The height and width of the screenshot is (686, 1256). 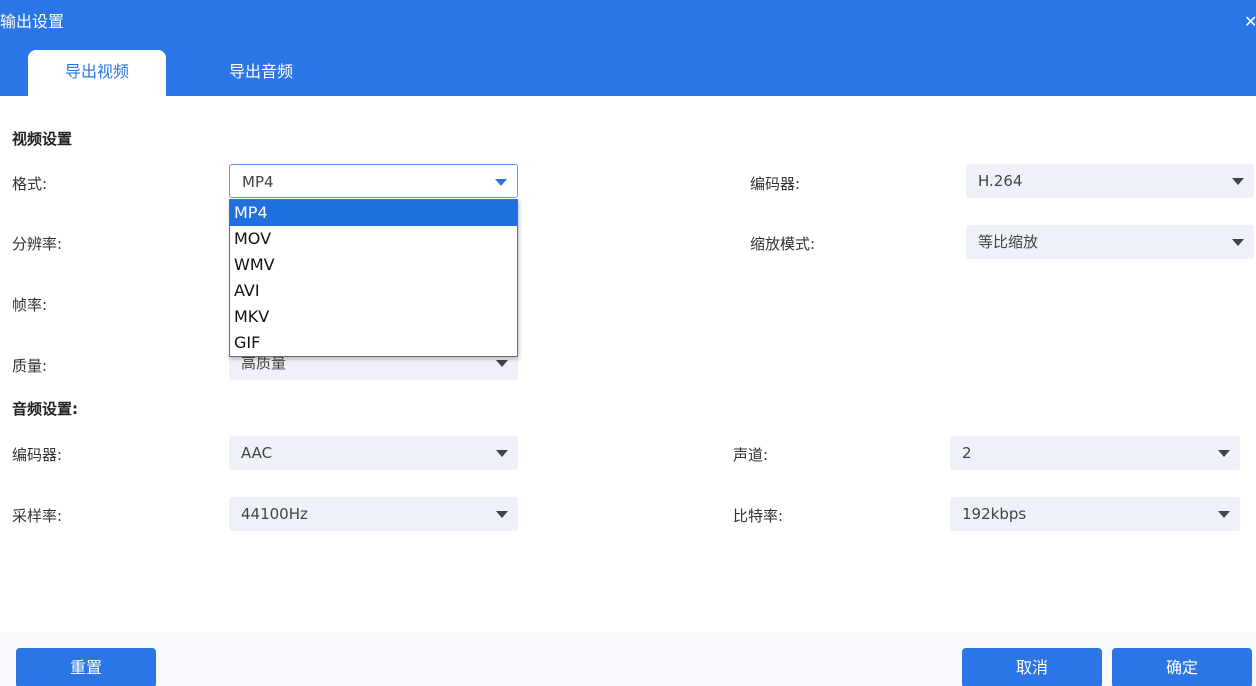 I want to click on bitrate-label: 比特率:, so click(x=758, y=516).